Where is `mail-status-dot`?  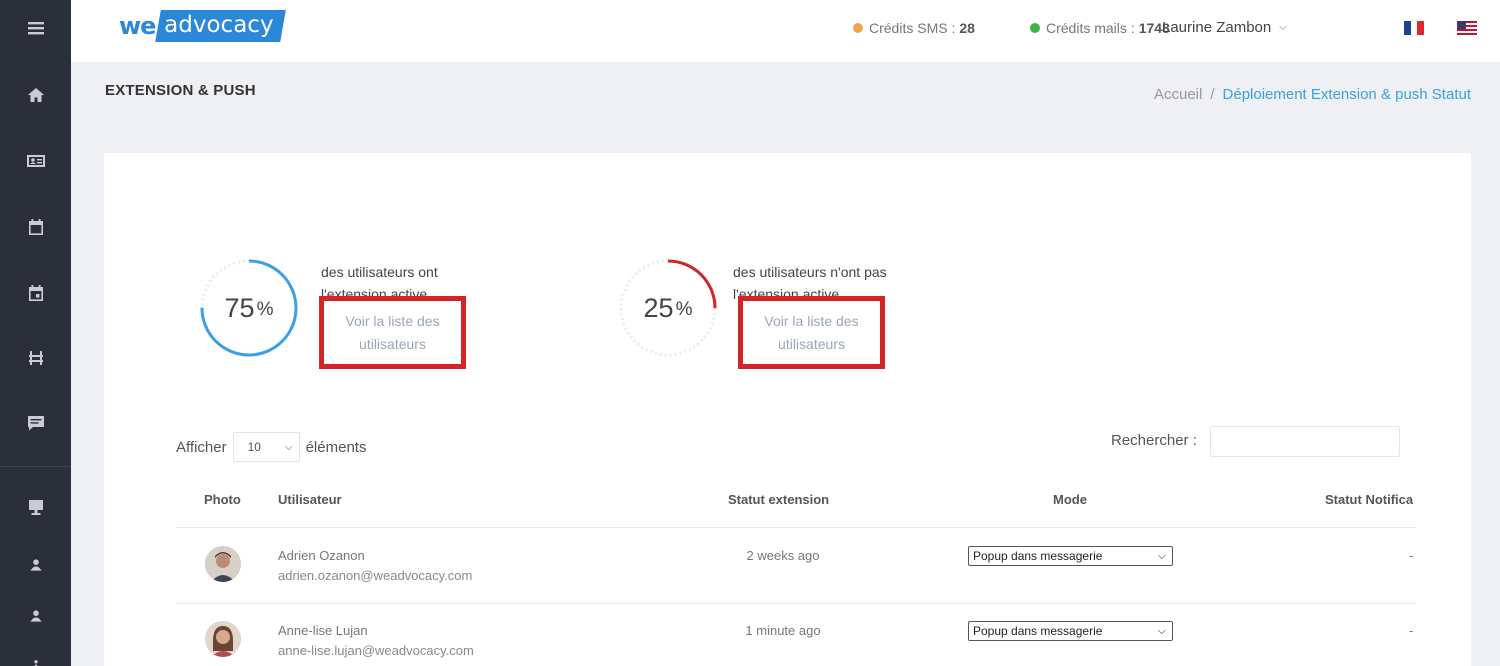
mail-status-dot is located at coordinates (1035, 28).